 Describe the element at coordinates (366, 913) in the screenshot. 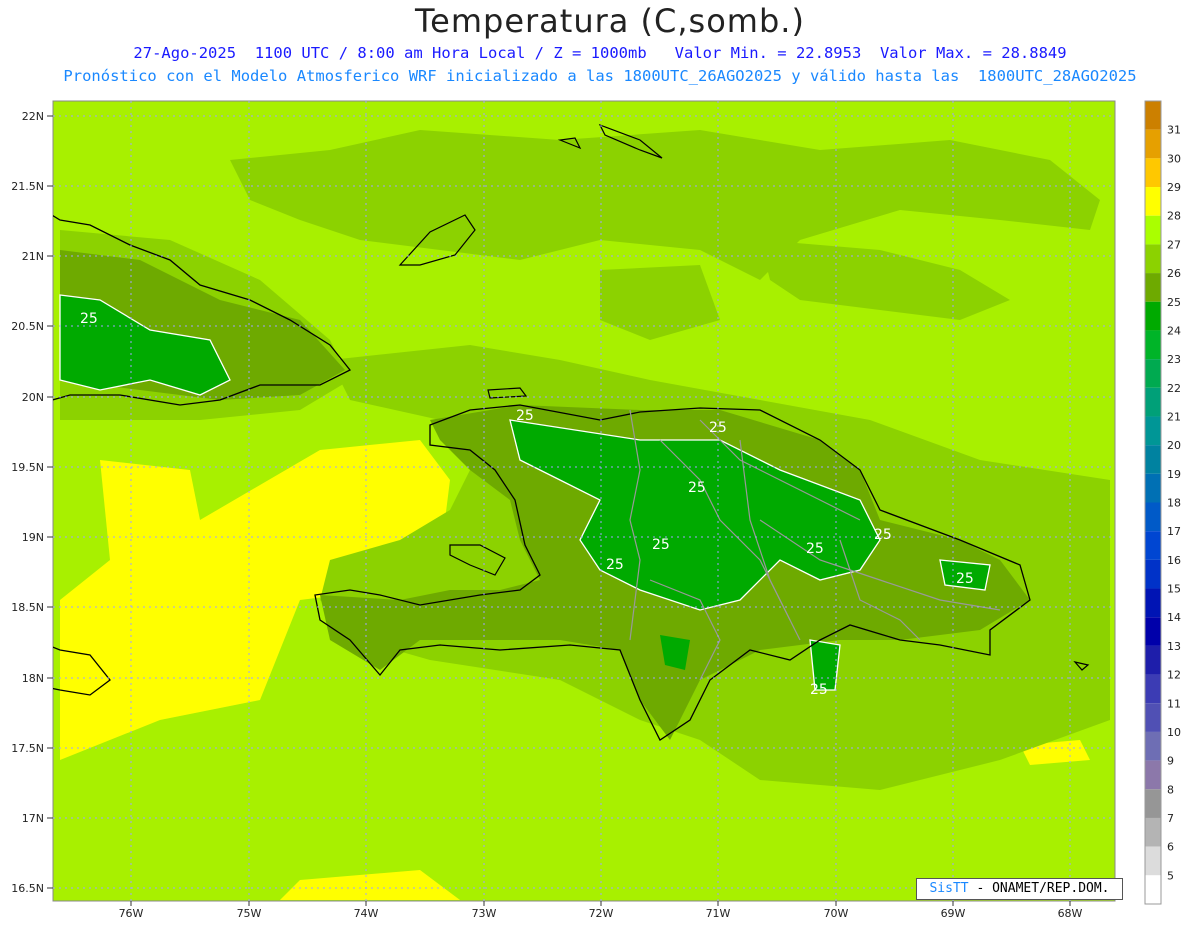

I see `lon-label: 74W` at that location.